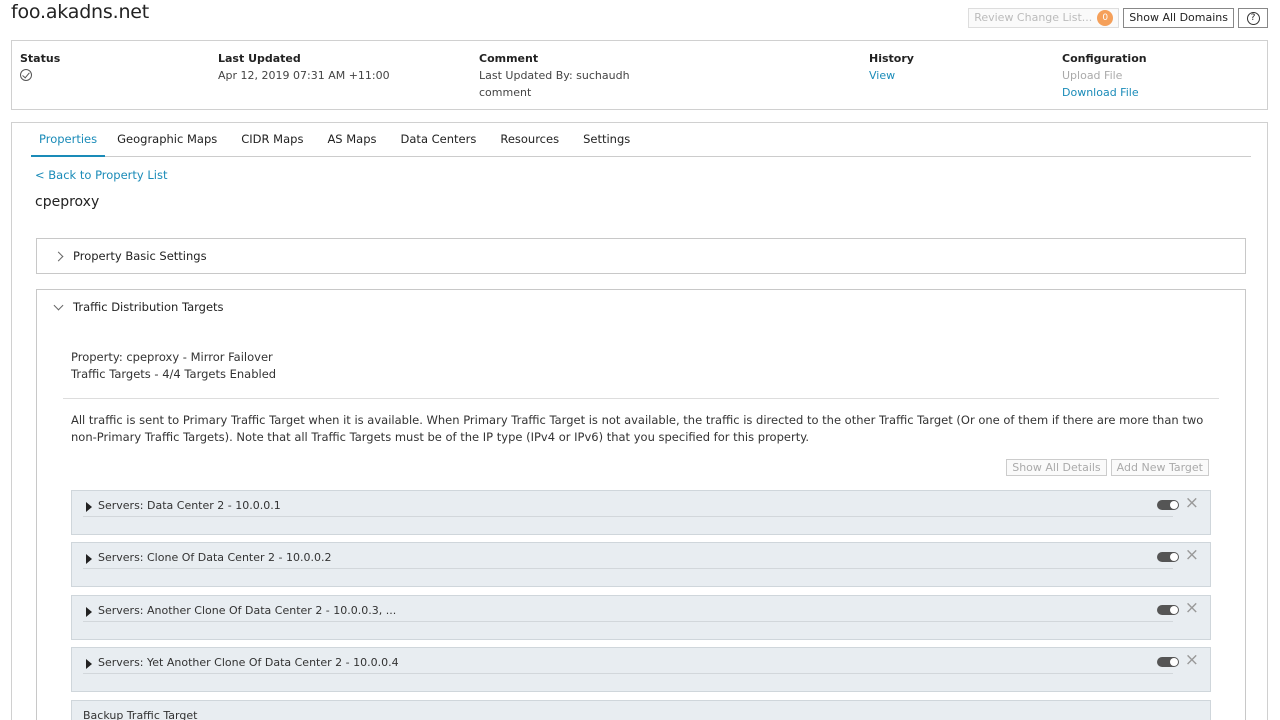  What do you see at coordinates (351, 140) in the screenshot?
I see `tab-as-maps: AS Maps` at bounding box center [351, 140].